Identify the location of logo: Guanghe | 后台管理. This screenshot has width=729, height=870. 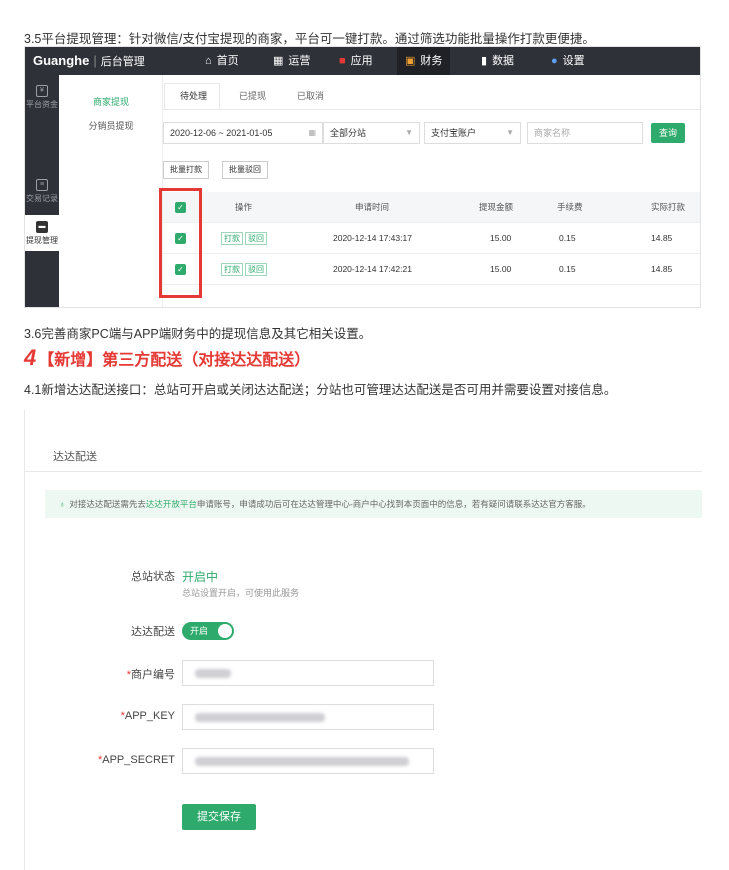
(89, 60).